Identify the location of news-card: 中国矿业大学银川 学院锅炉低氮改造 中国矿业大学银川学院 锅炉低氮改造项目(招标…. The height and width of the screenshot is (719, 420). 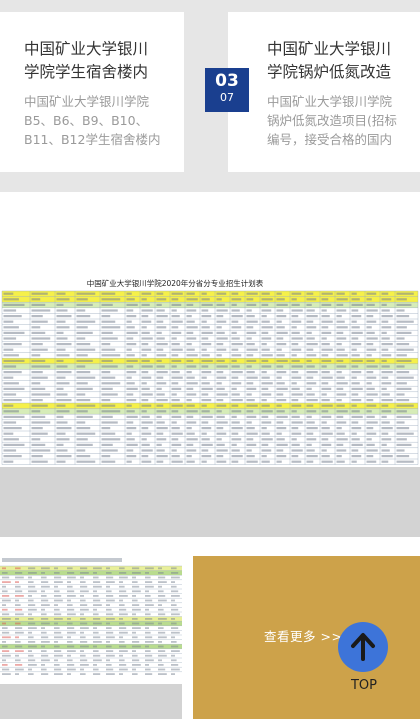
(324, 92).